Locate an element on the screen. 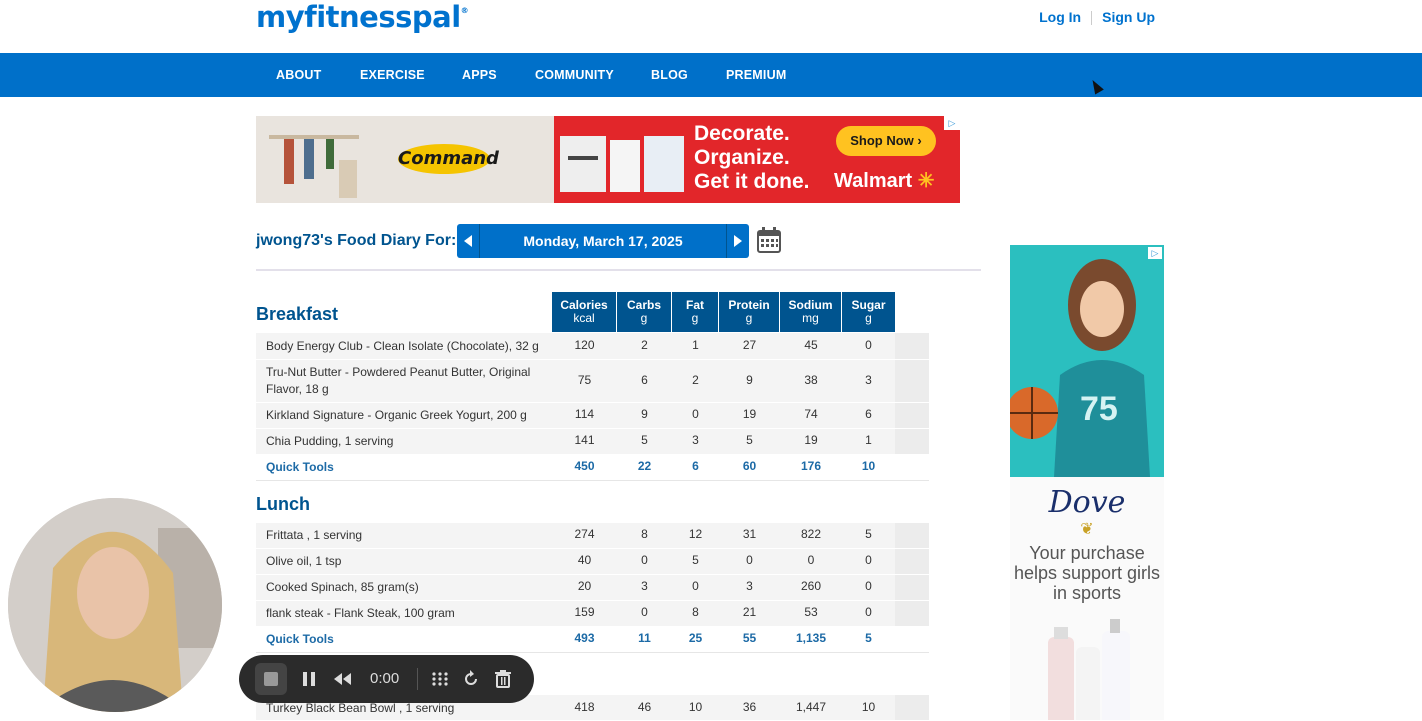  calendar-icon is located at coordinates (769, 240).